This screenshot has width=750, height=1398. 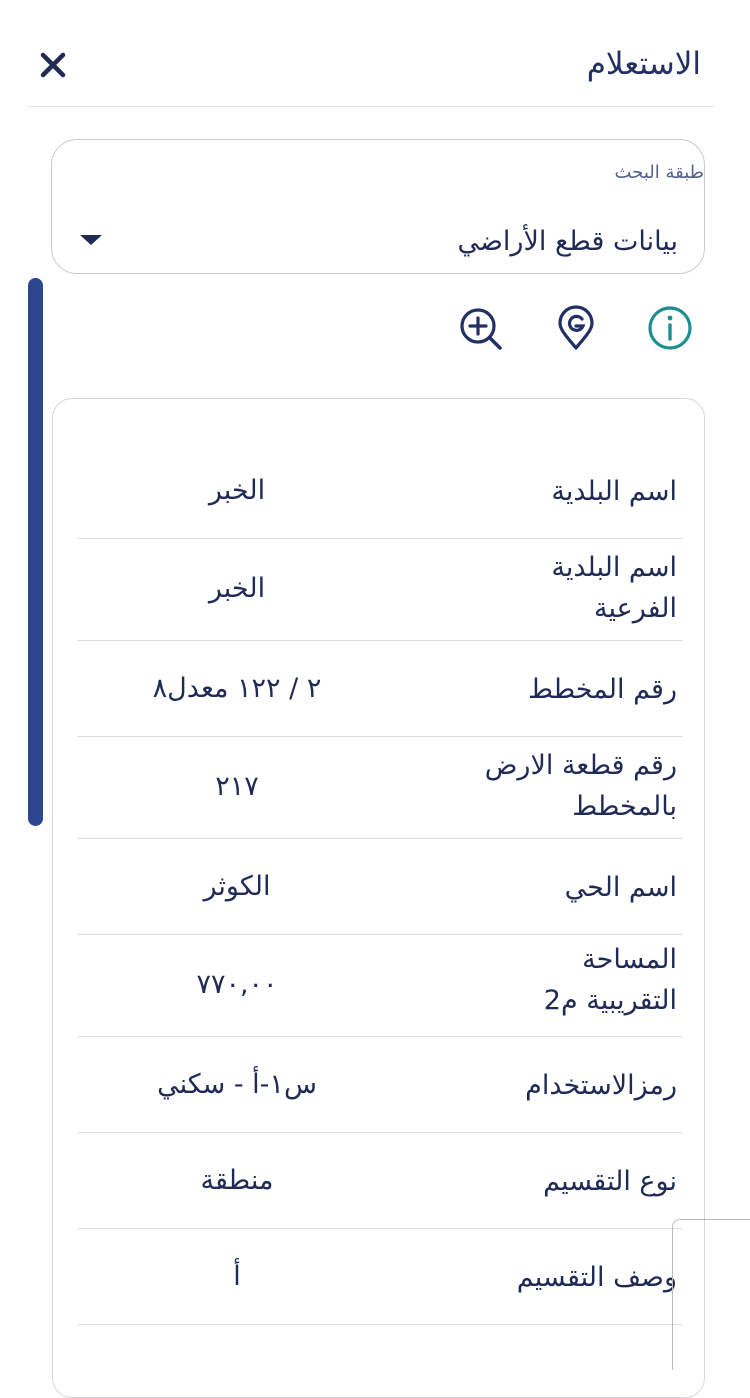 I want to click on detail-label: رمزالاستخدام, so click(x=601, y=1085).